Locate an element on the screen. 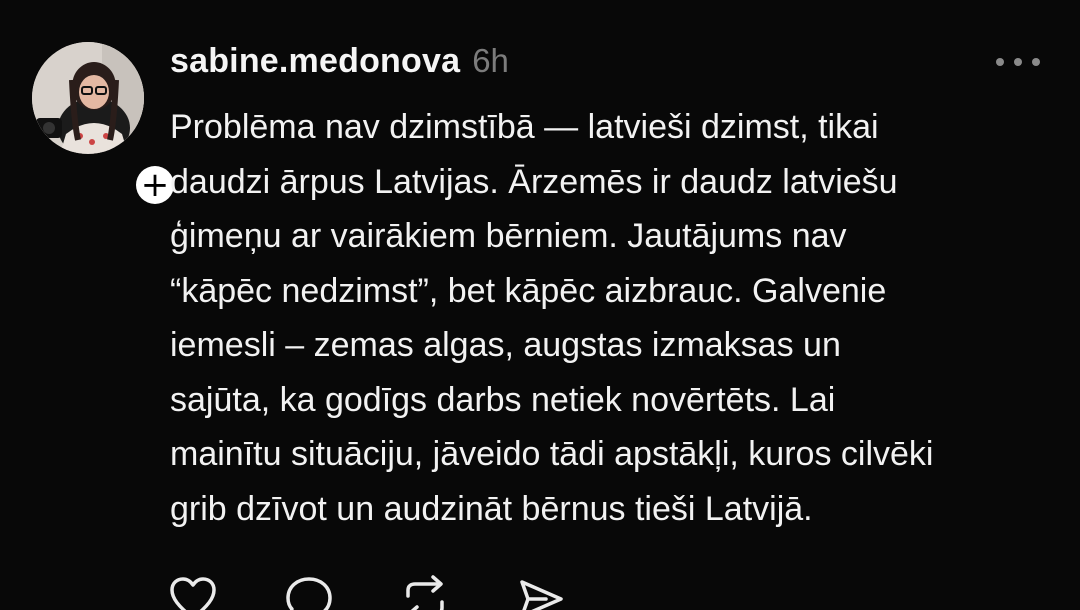 The height and width of the screenshot is (610, 1080). avatar-container: + is located at coordinates (105, 125).